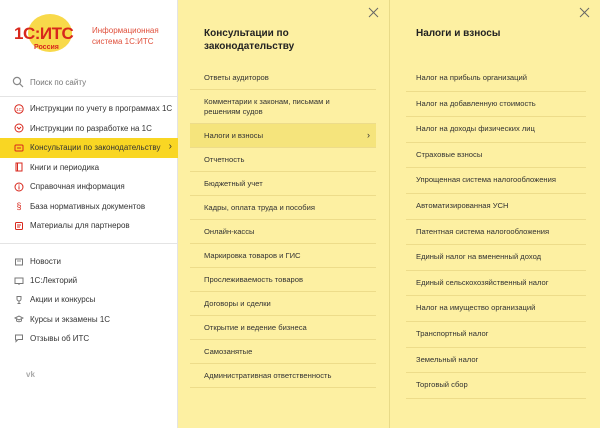 The height and width of the screenshot is (428, 600). I want to click on nav-item-development: Инструкции по разработке на 1С, so click(89, 129).